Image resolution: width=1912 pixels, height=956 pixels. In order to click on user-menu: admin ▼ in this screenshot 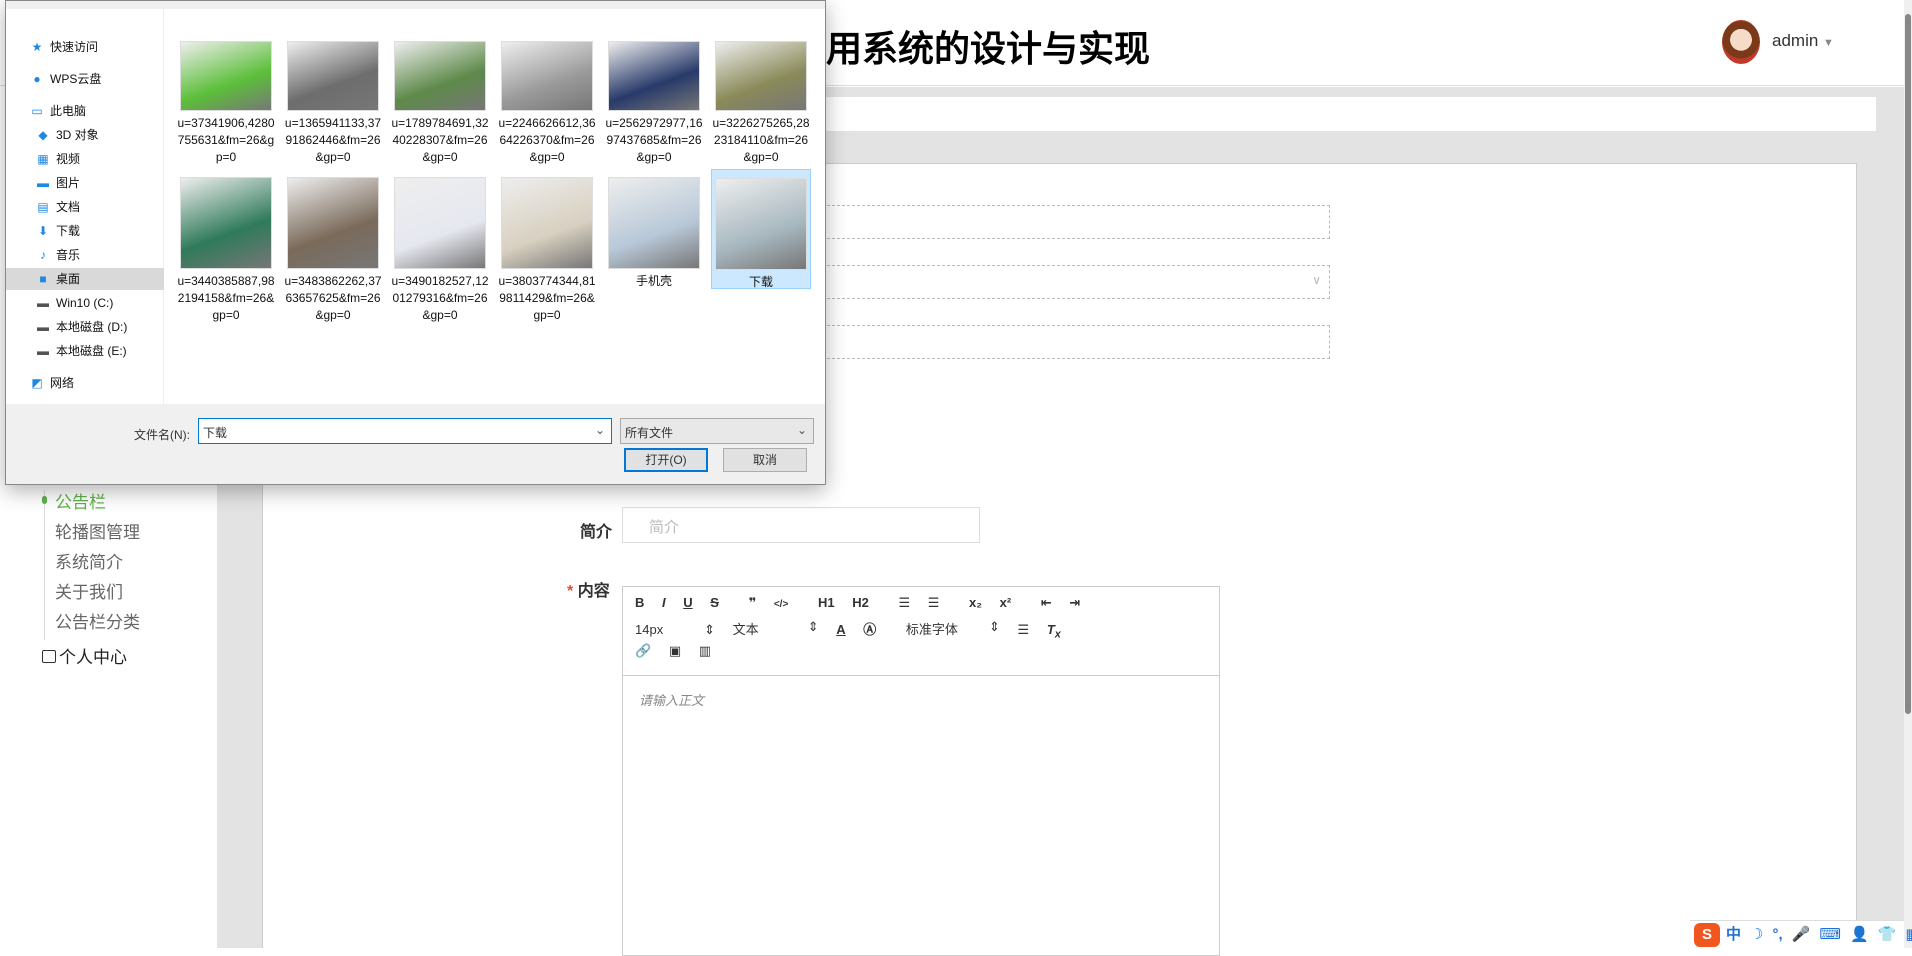, I will do `click(1803, 41)`.